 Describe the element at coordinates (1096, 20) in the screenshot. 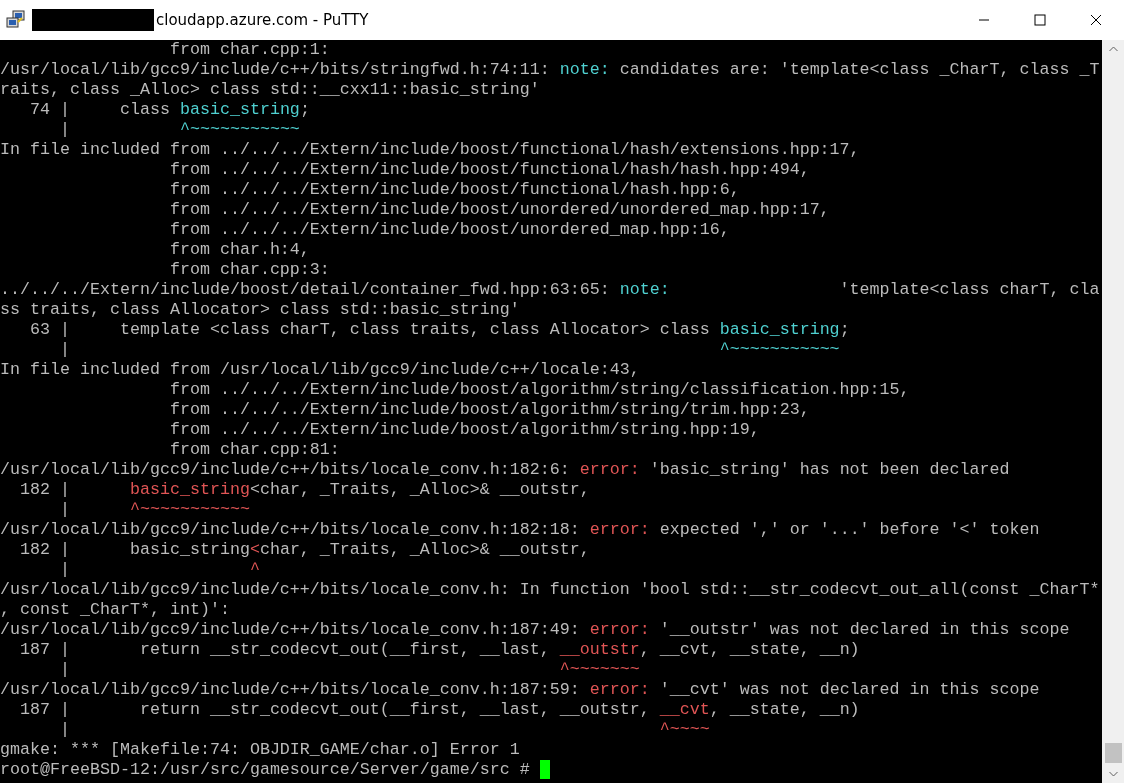

I see `close-icon` at that location.